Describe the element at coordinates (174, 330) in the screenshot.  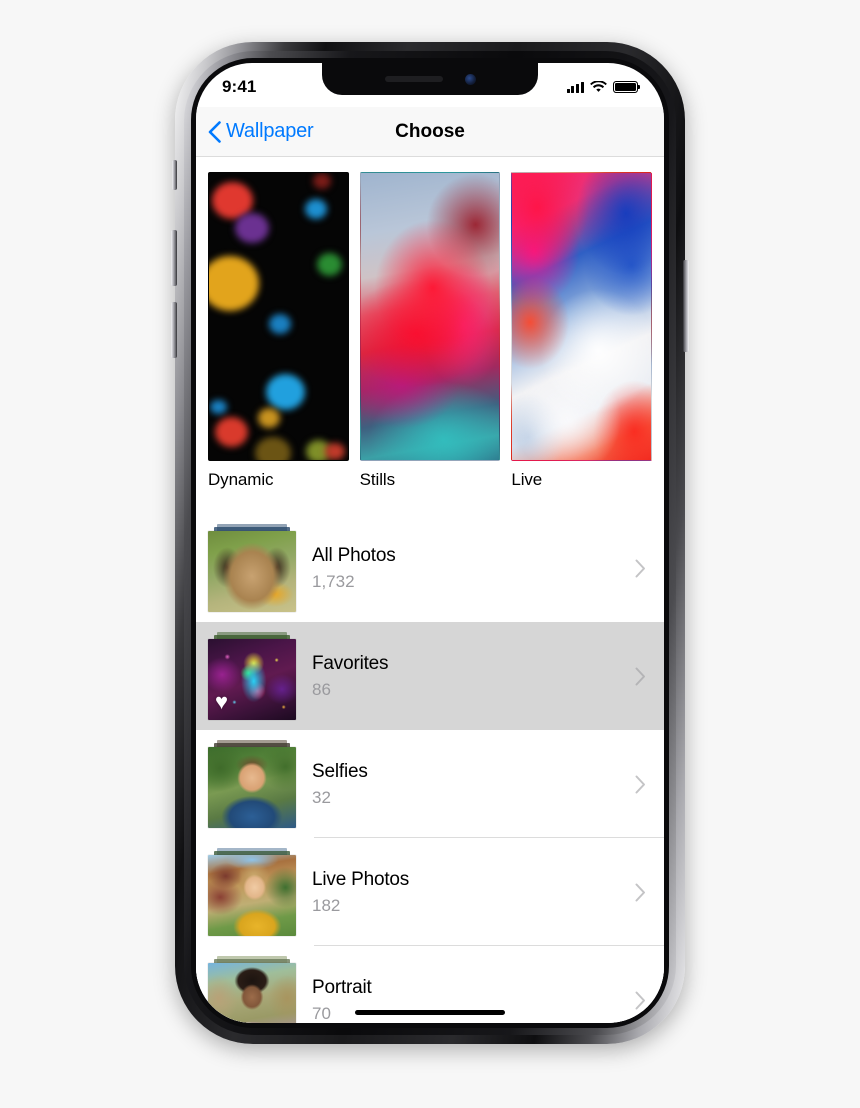
I see `volume-down-button` at that location.